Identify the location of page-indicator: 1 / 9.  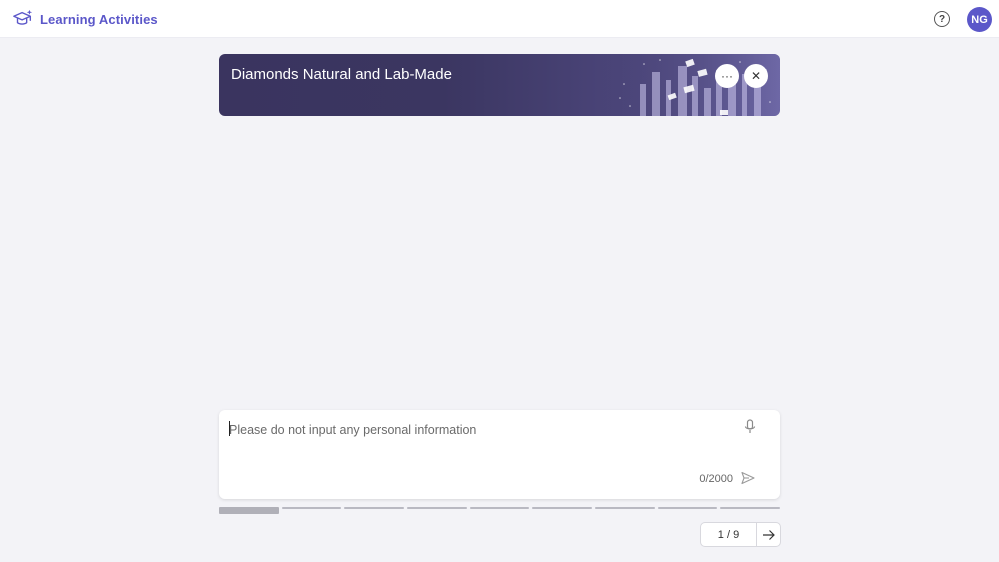
(728, 534).